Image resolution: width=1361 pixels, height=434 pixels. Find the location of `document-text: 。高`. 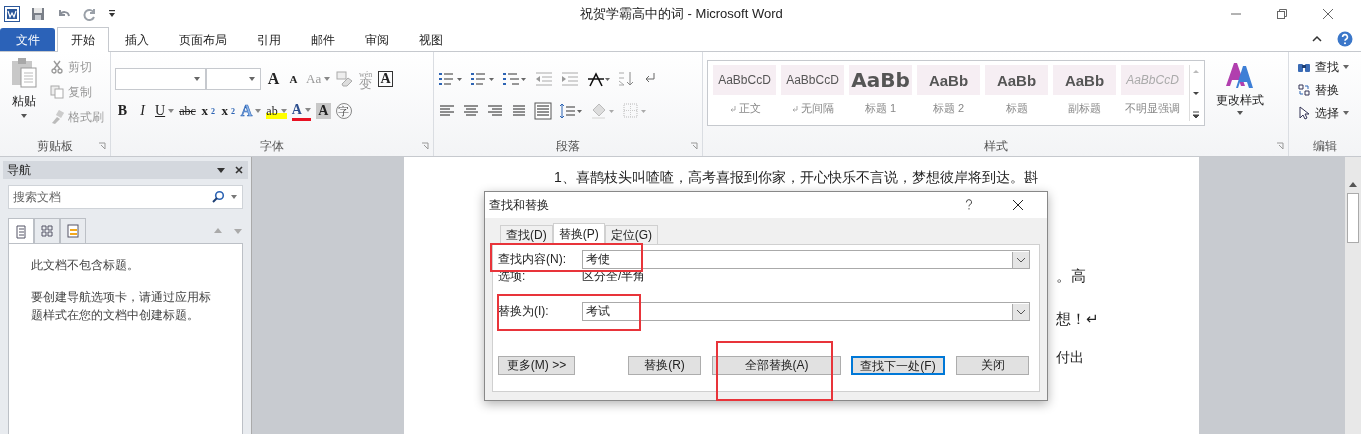

document-text: 。高 is located at coordinates (1071, 276).